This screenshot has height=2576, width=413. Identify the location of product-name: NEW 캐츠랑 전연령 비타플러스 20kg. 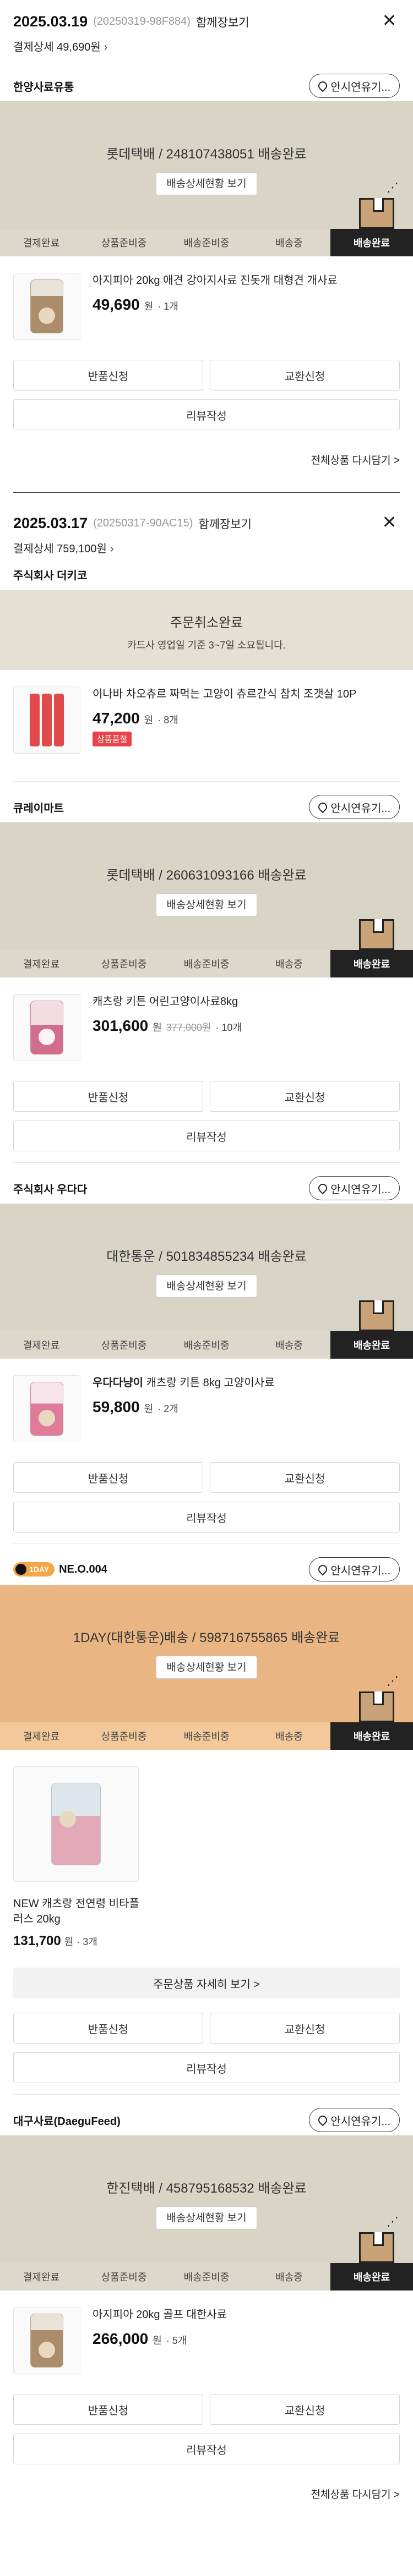
(79, 1911).